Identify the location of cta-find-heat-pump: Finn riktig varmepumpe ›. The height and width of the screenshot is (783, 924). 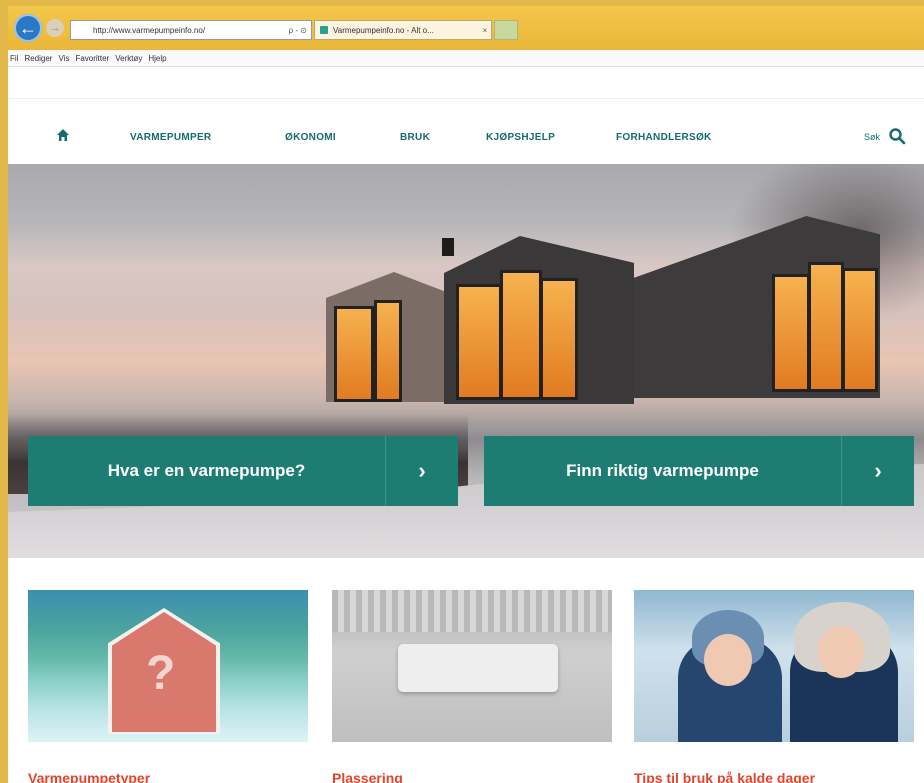
(699, 471).